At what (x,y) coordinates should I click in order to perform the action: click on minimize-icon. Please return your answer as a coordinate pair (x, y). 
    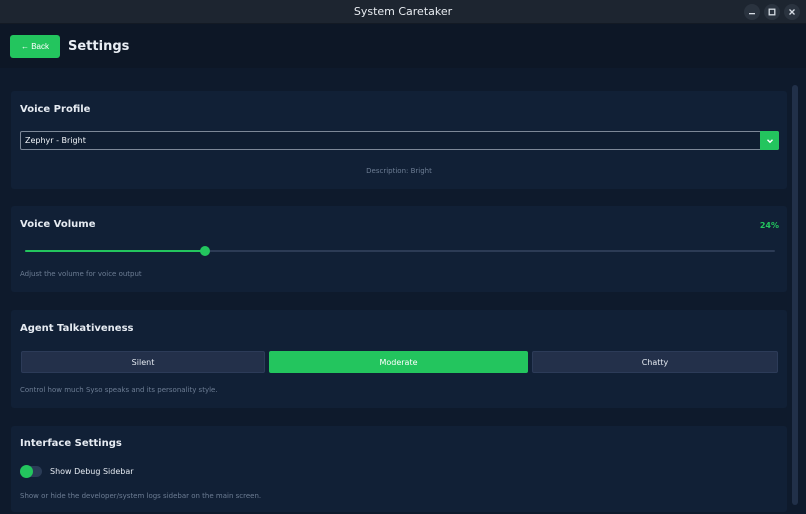
    Looking at the image, I should click on (752, 12).